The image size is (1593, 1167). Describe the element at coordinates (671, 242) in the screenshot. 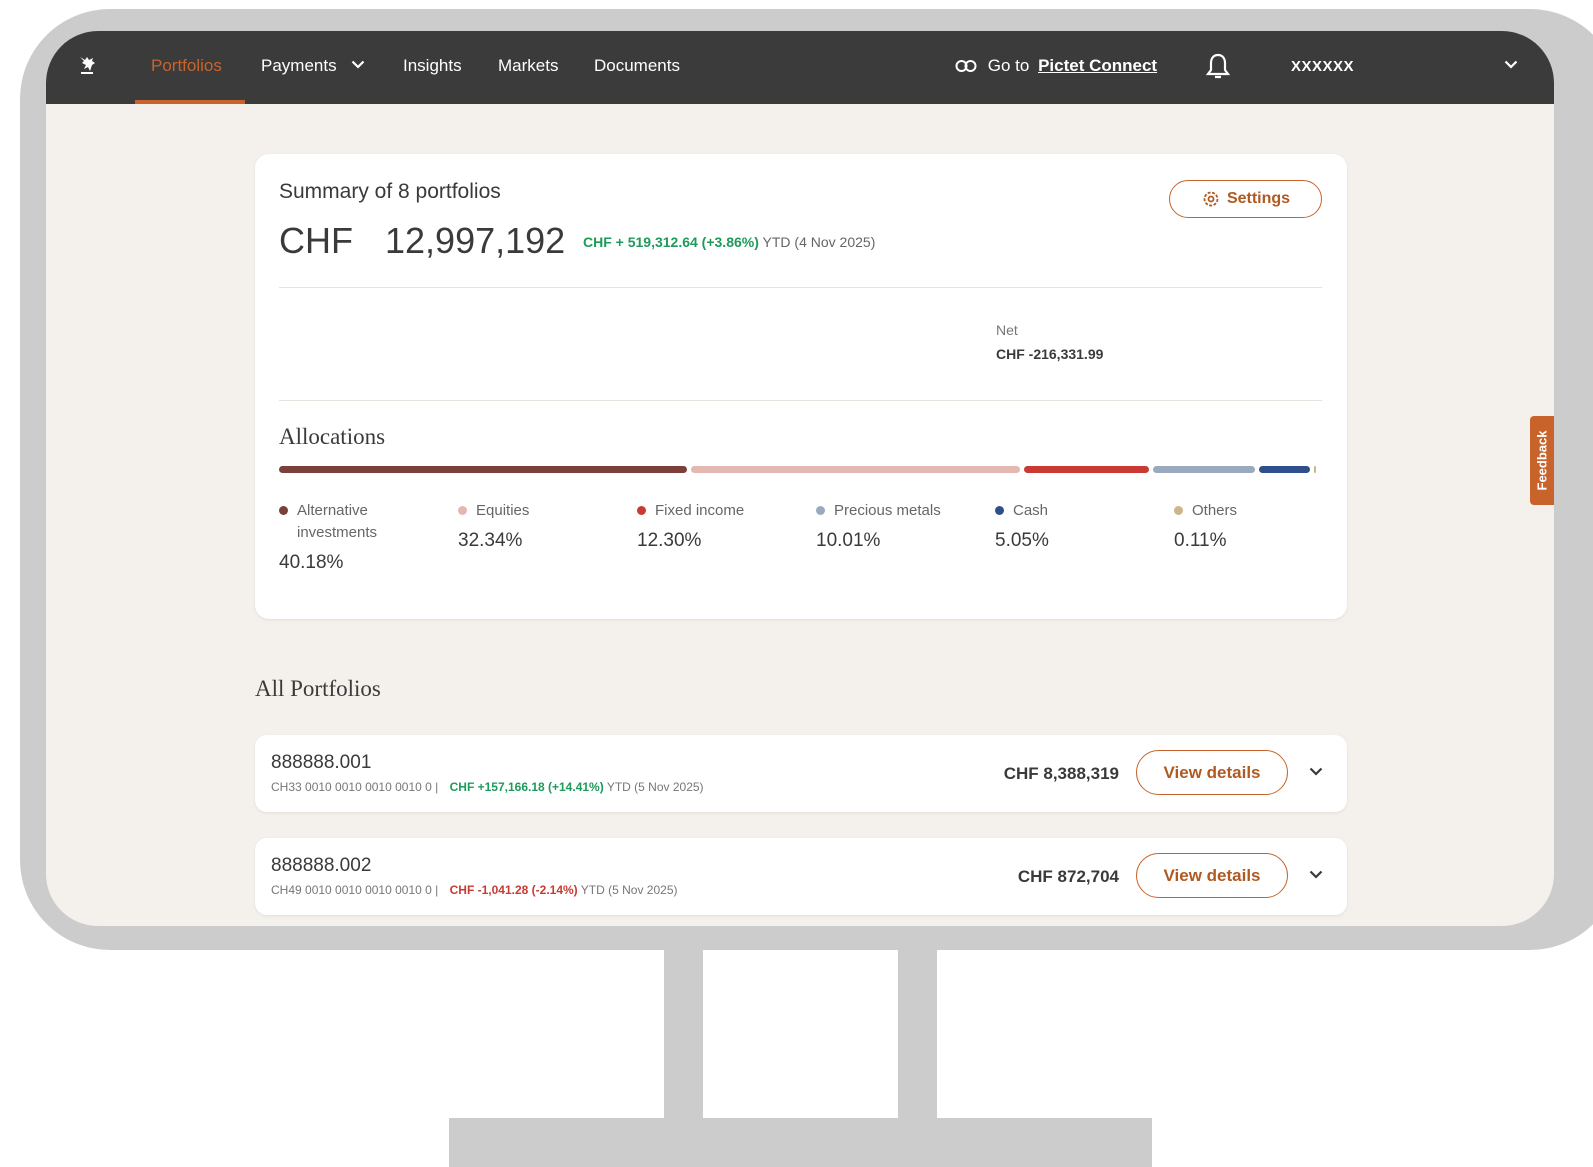

I see `ytd-change: CHF + 519,312.64 (+3.86%)` at that location.